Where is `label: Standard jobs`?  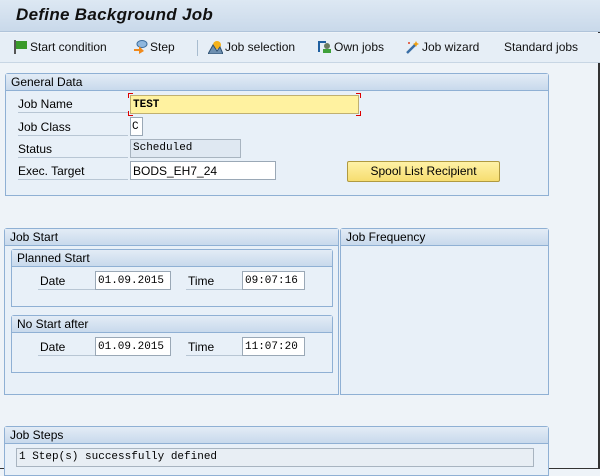 label: Standard jobs is located at coordinates (541, 47).